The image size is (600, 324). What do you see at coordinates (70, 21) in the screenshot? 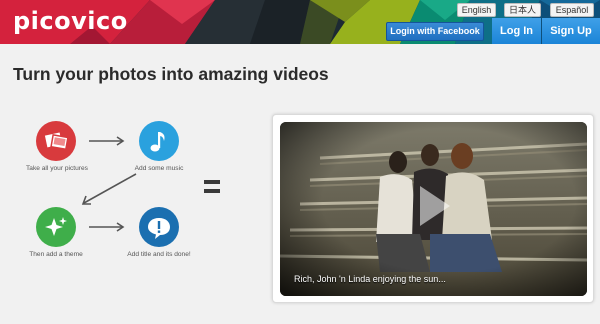
I see `picovico-logo: picovico` at bounding box center [70, 21].